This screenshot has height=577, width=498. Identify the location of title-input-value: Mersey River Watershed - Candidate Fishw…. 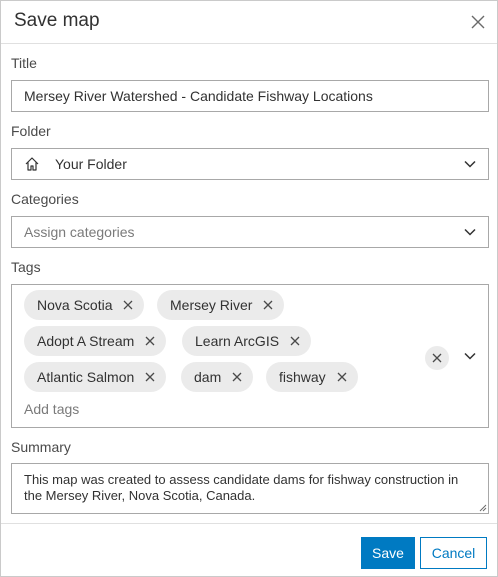
(198, 96).